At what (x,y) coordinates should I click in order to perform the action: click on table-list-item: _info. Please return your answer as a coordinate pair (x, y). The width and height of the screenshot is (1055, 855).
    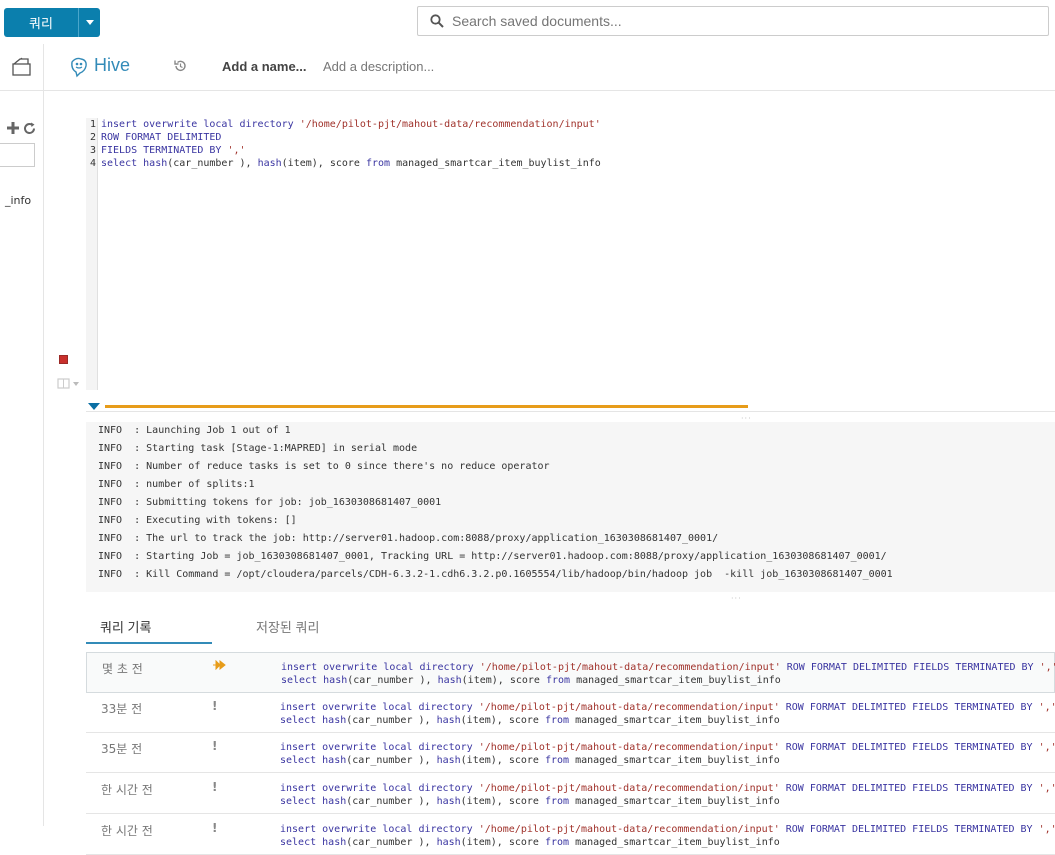
    Looking at the image, I should click on (18, 200).